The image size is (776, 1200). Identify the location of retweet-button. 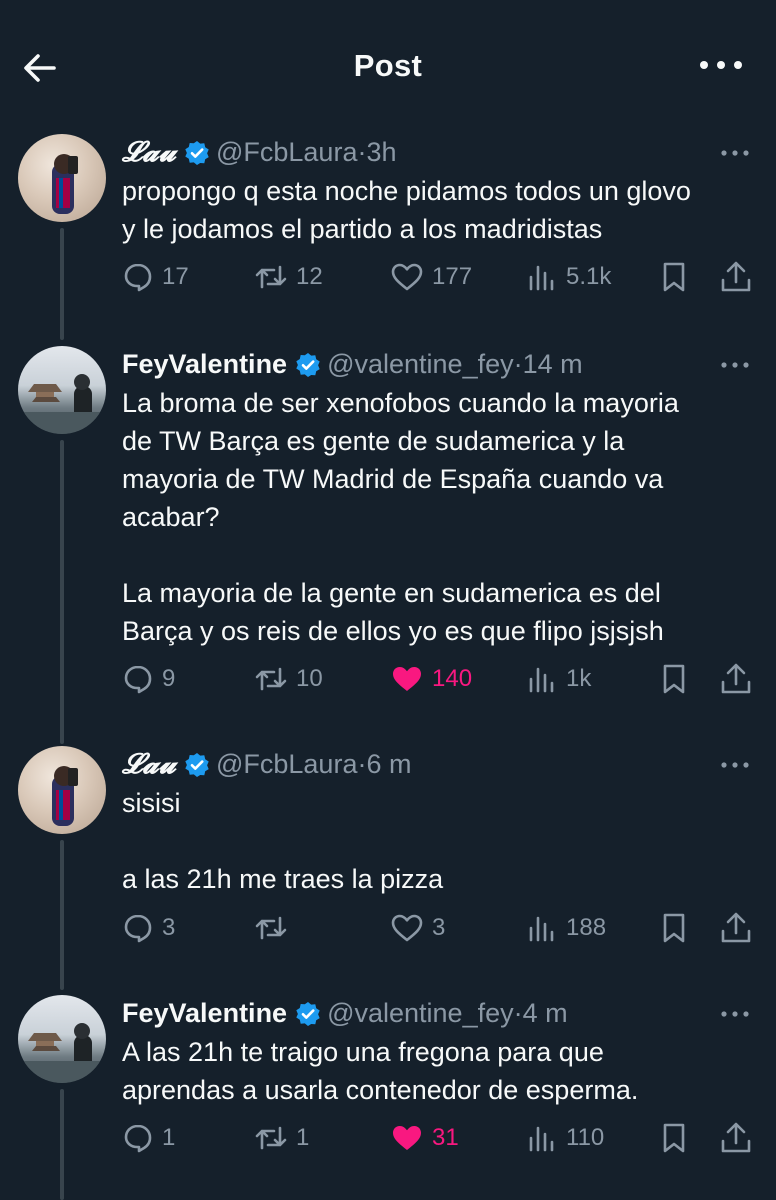
(275, 928).